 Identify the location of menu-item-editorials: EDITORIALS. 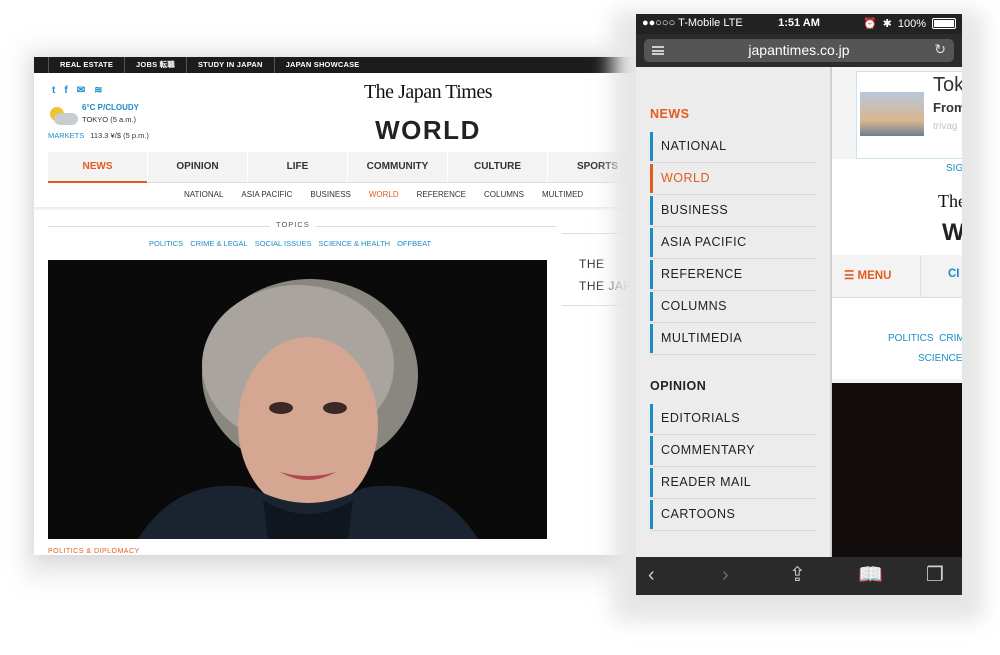
(733, 419).